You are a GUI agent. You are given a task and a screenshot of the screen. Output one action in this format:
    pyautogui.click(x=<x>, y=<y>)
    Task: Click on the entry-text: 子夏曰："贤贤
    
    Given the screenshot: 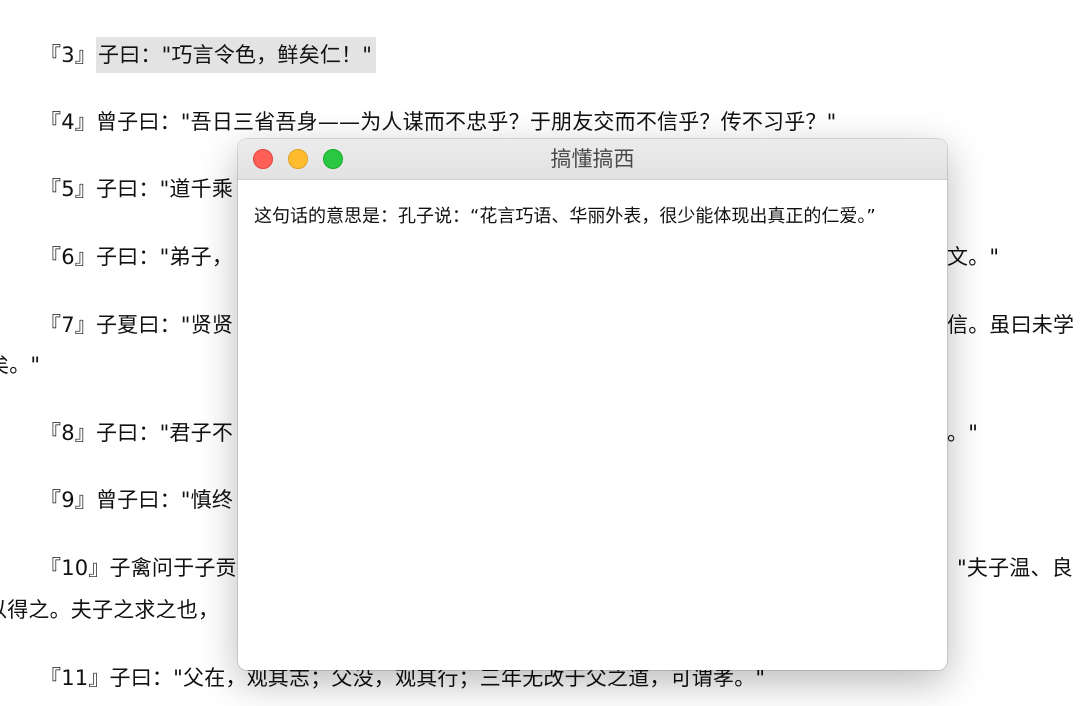 What is the action you would take?
    pyautogui.click(x=164, y=325)
    